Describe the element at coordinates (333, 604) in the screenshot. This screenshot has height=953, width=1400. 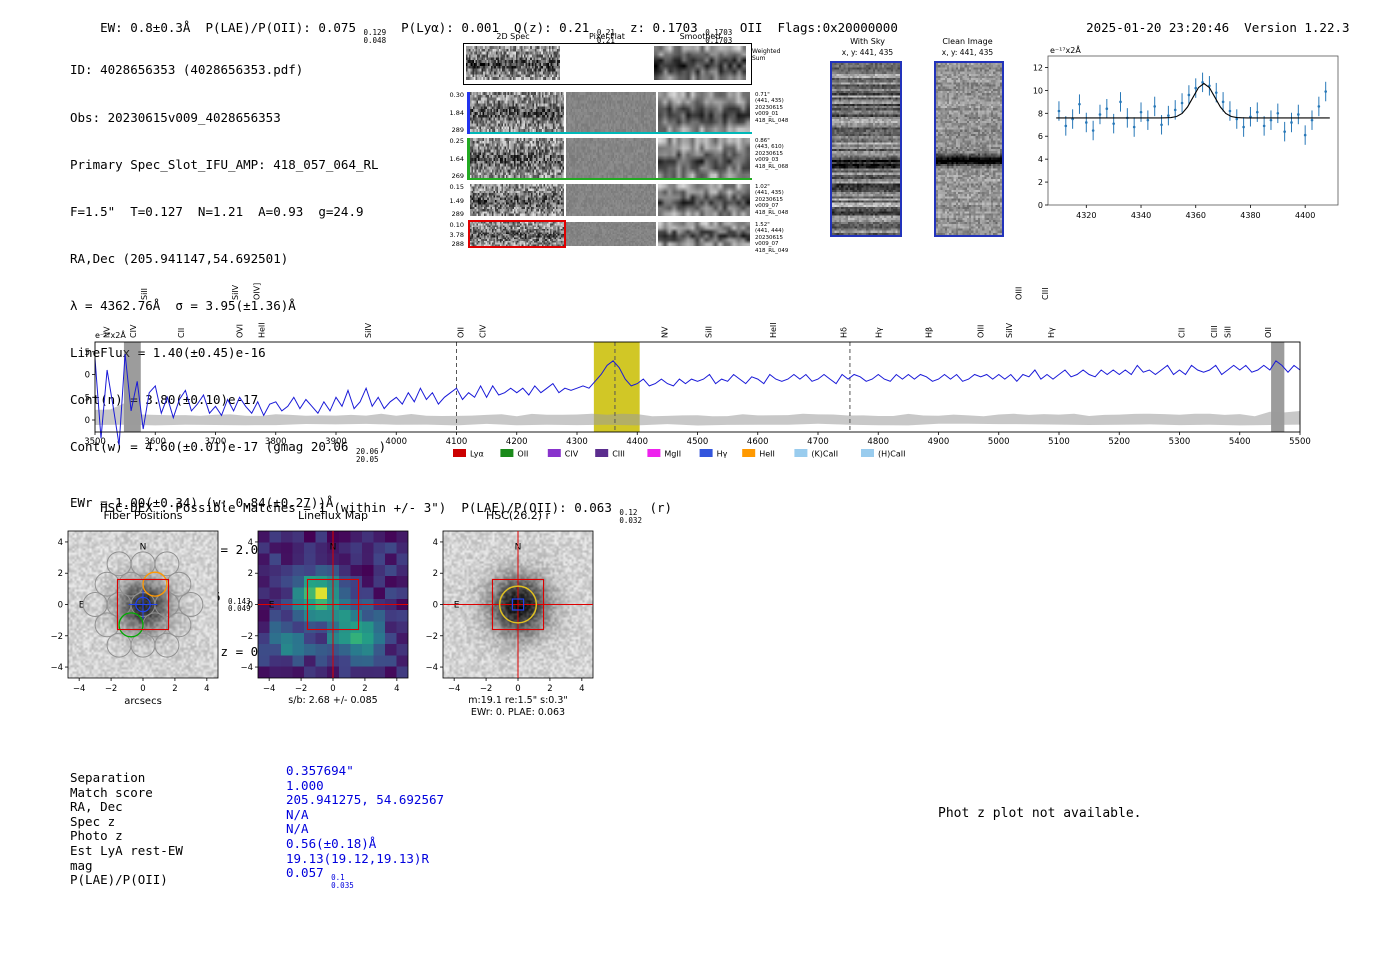
I see `lineflux-map-image` at that location.